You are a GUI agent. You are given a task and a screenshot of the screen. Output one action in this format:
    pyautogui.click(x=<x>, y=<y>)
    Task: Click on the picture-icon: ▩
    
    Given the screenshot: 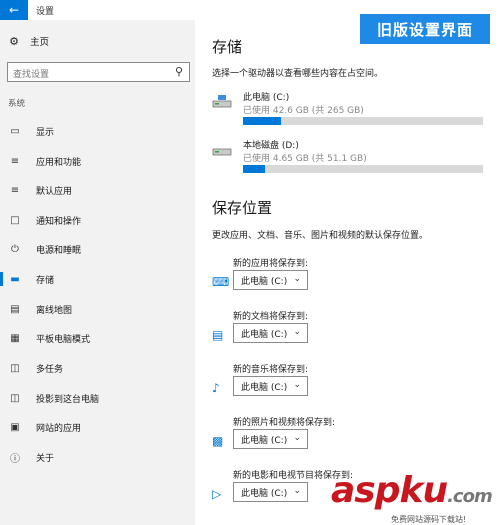 What is the action you would take?
    pyautogui.click(x=218, y=441)
    